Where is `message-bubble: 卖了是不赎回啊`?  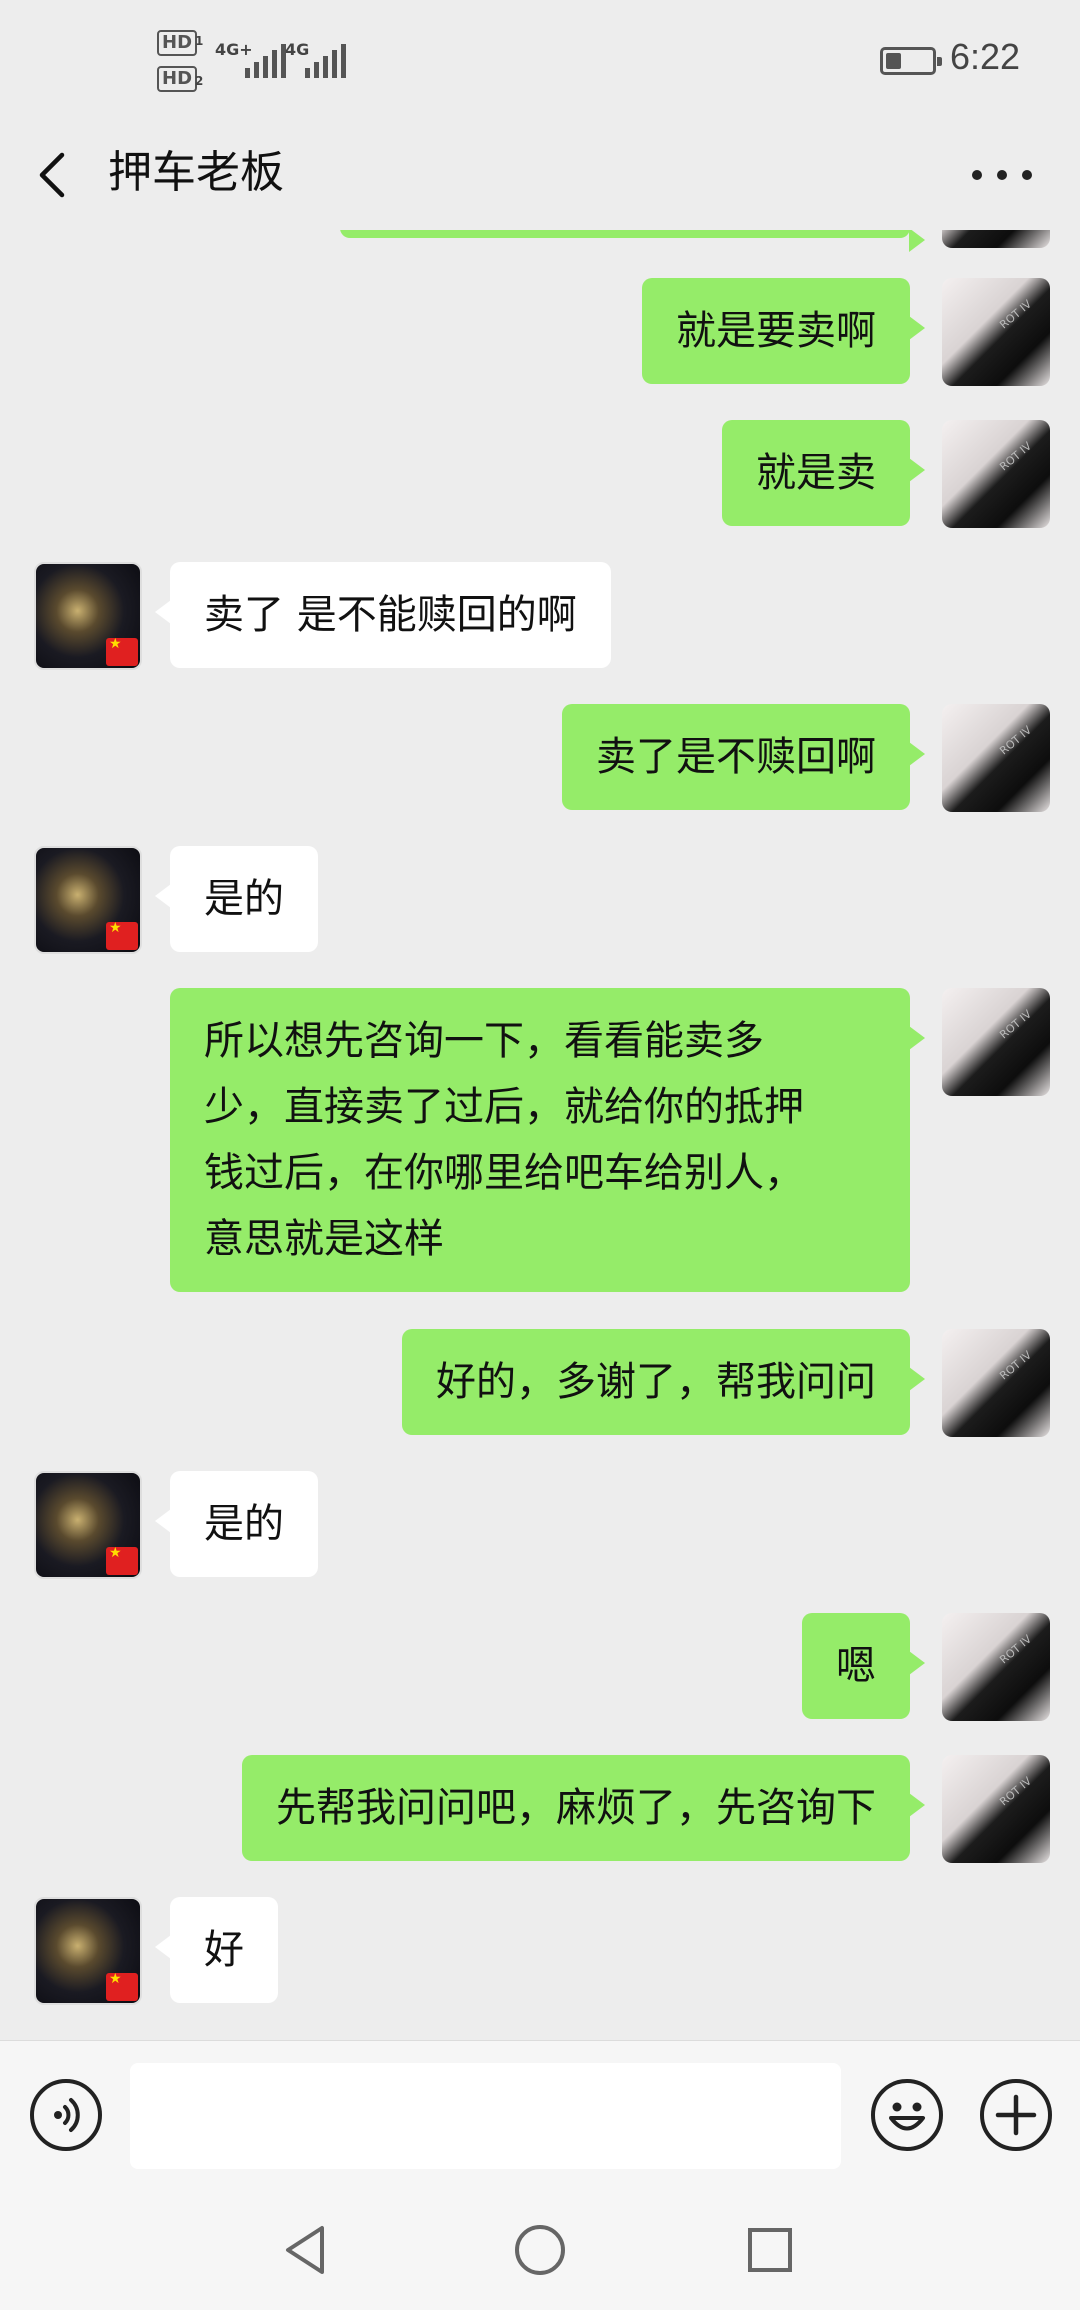 message-bubble: 卖了是不赎回啊 is located at coordinates (743, 757).